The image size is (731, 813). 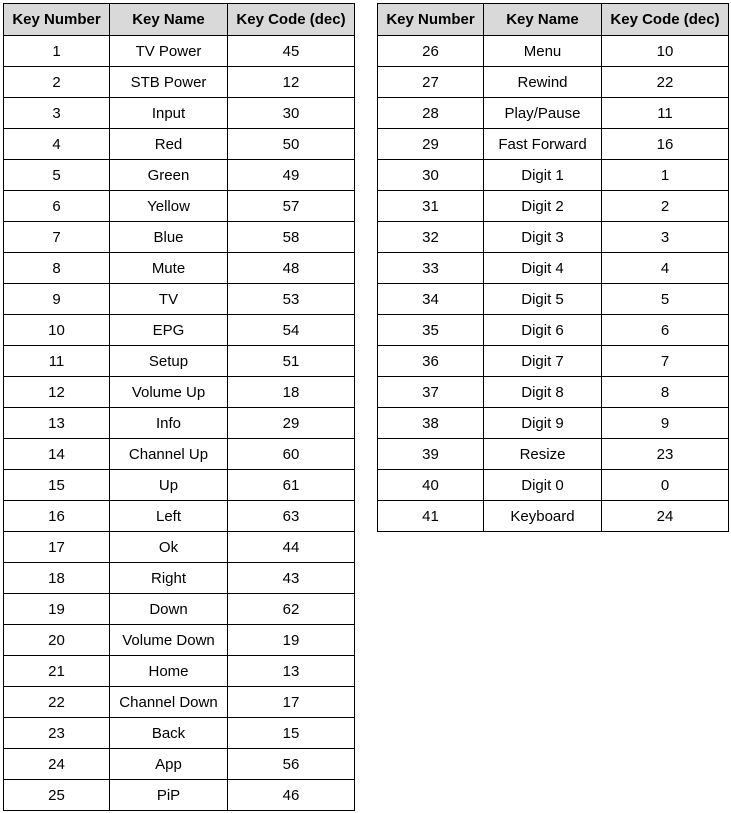 I want to click on key-name-cell: Play/Pause, so click(x=542, y=113).